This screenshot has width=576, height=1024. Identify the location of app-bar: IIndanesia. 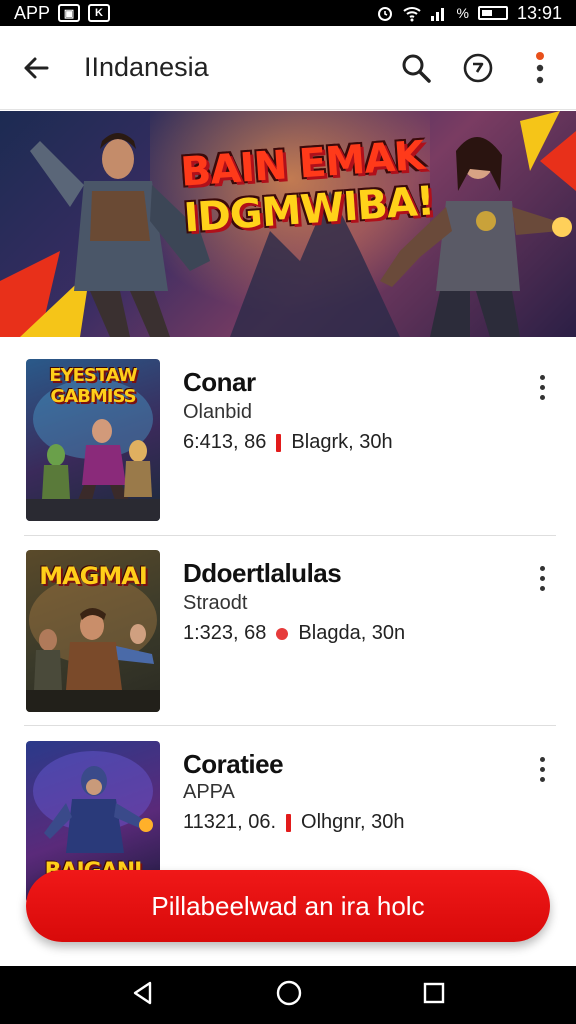
(288, 68).